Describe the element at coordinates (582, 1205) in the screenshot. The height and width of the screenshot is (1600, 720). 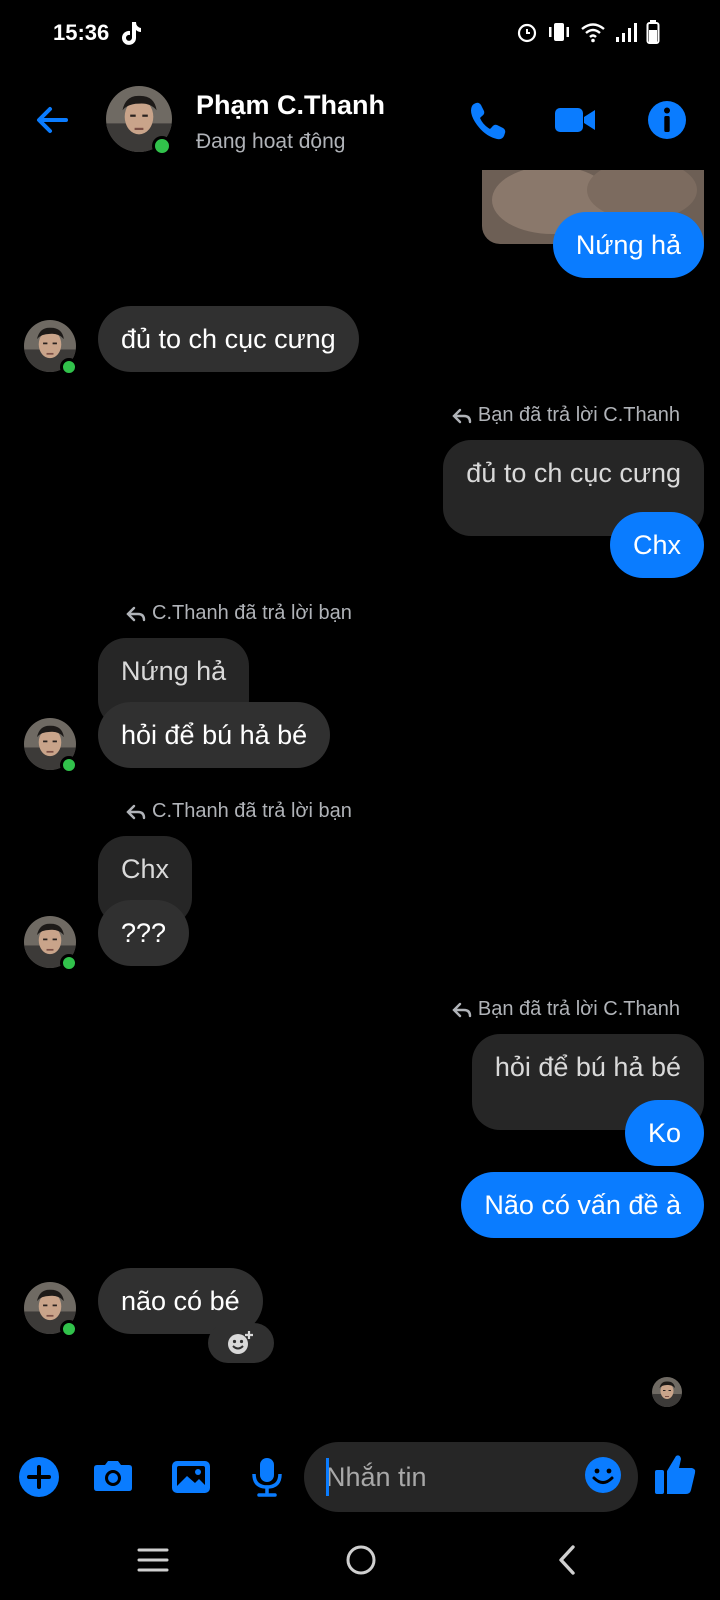
I see `outgoing-message: Não có vấn đề à` at that location.